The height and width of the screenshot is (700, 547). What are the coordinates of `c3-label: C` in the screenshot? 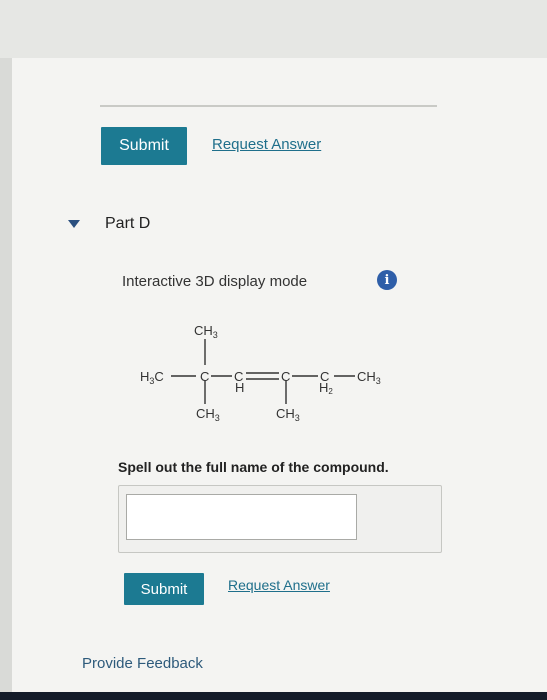 It's located at (285, 376).